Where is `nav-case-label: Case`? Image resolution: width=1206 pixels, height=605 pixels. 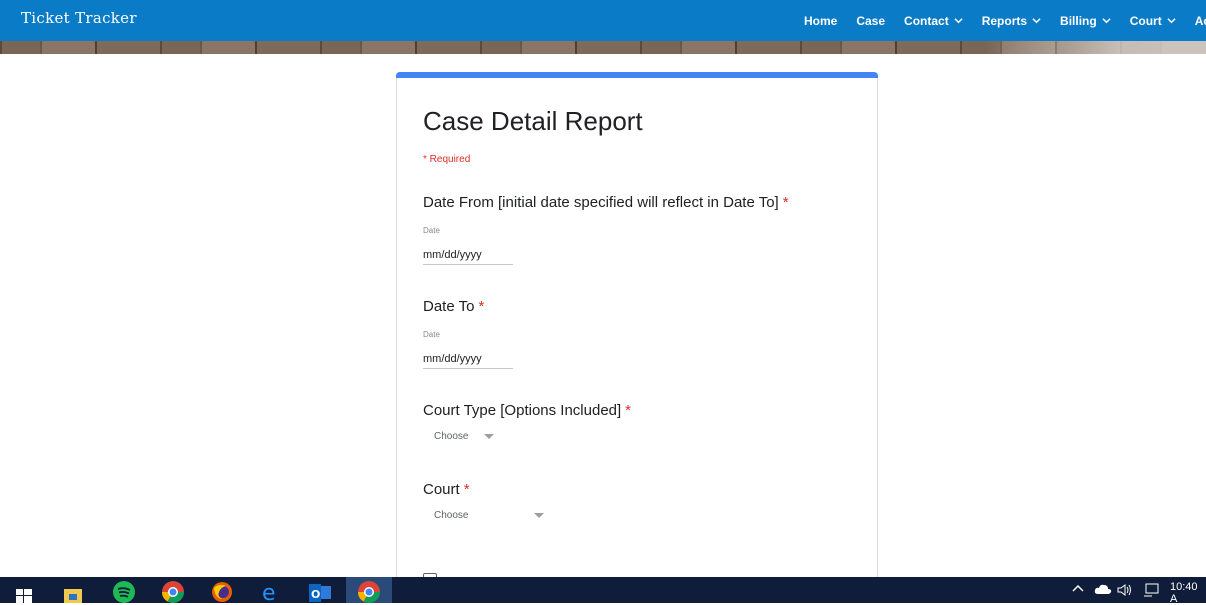
nav-case-label: Case is located at coordinates (871, 20).